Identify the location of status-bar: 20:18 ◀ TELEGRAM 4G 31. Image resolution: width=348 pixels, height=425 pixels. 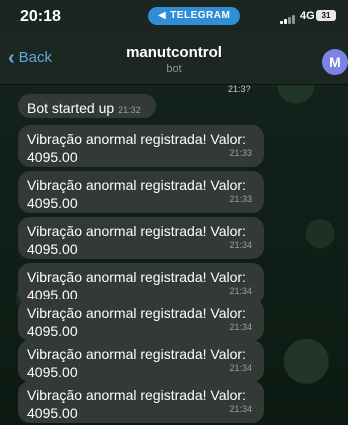
(174, 17).